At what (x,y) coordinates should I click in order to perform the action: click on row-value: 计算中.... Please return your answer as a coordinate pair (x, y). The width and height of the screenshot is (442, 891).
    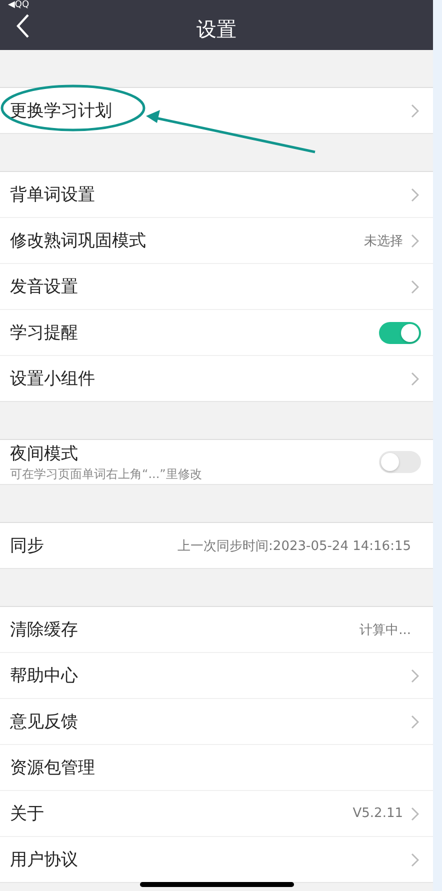
    Looking at the image, I should click on (385, 630).